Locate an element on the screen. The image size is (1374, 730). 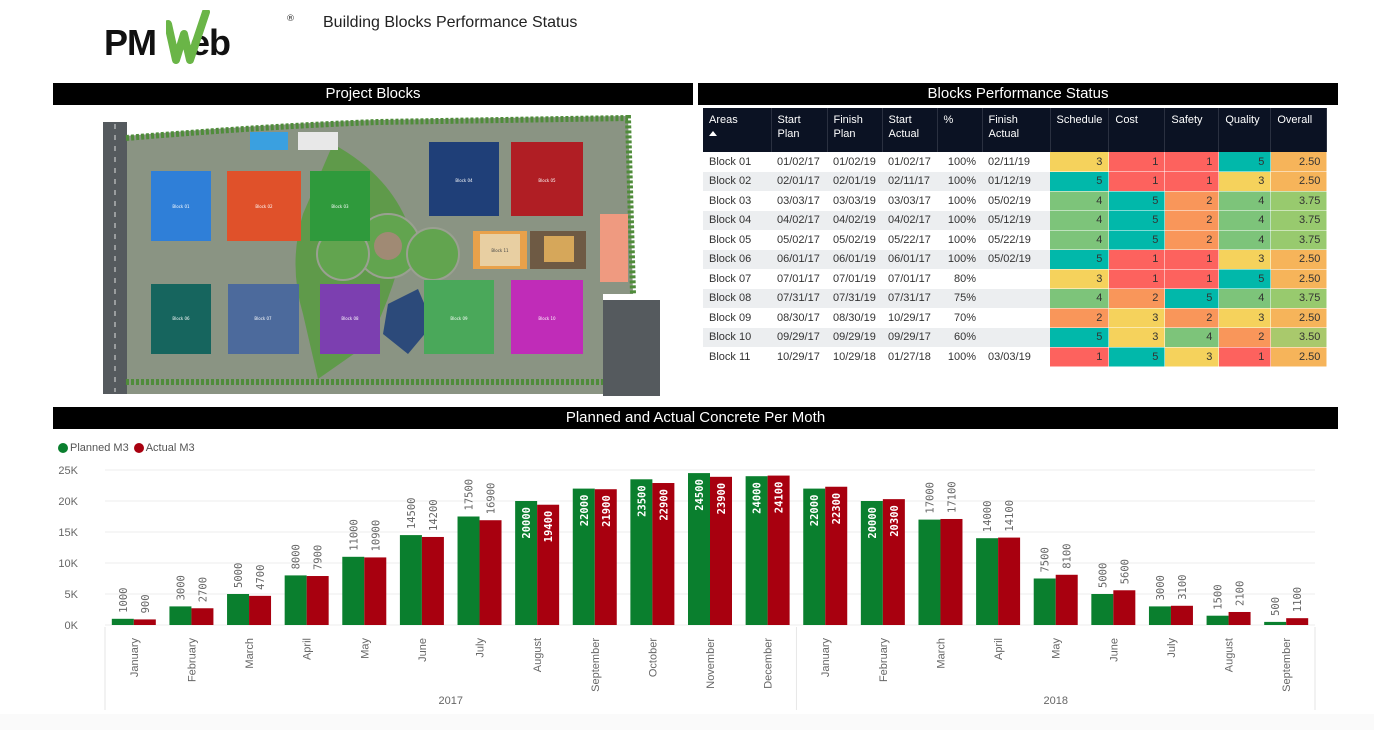
data-label: 1100 is located at coordinates (1298, 599).